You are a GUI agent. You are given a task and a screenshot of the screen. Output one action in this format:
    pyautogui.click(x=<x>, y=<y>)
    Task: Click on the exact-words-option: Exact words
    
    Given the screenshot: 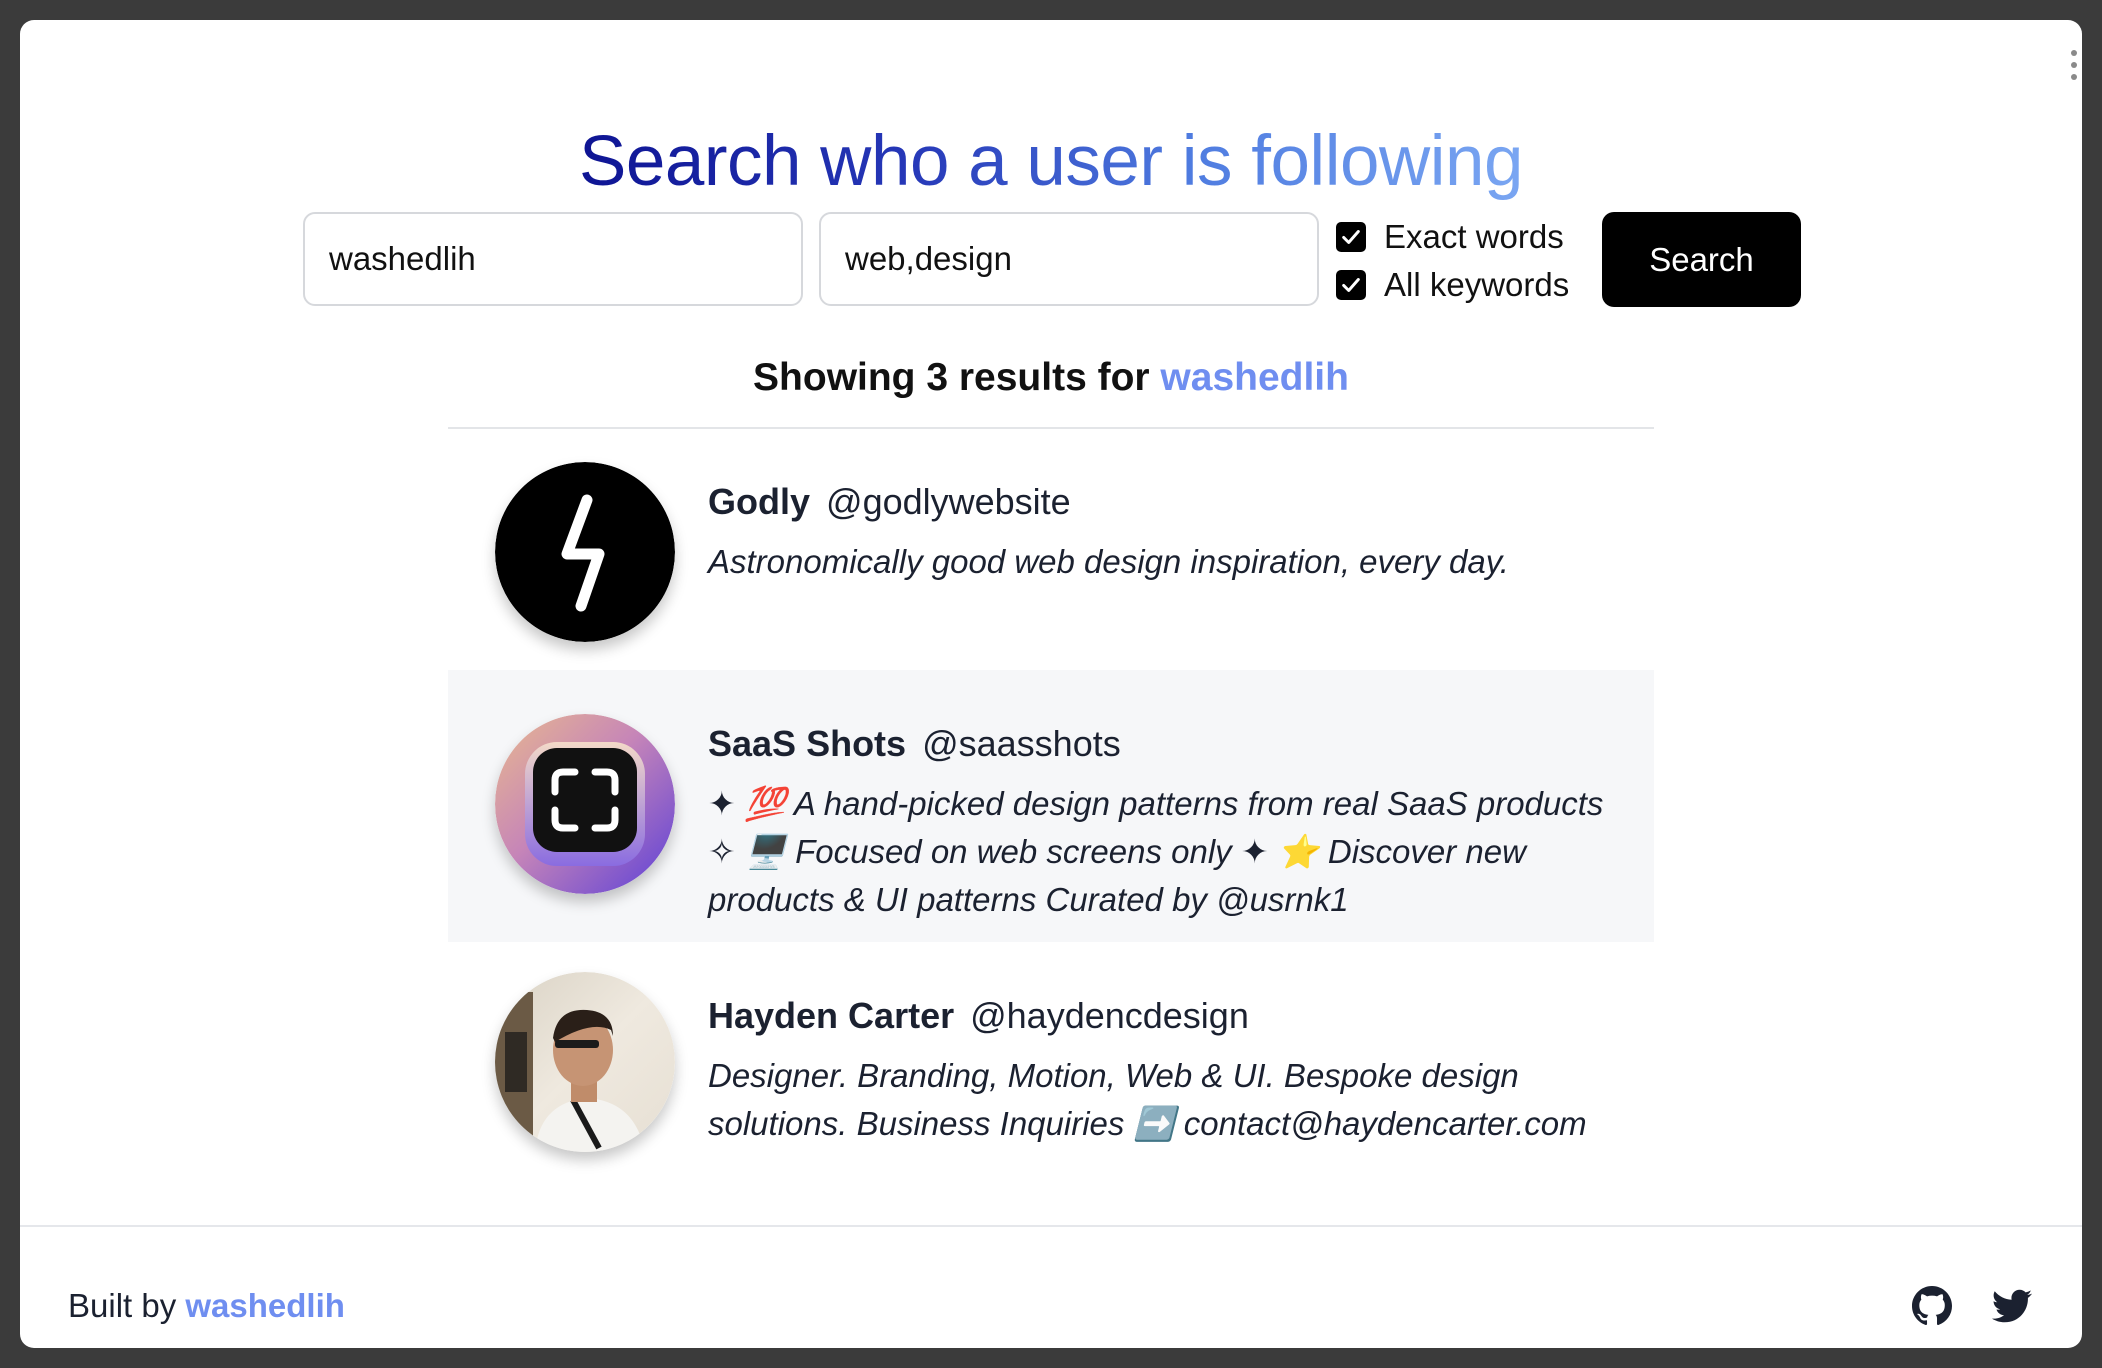 What is the action you would take?
    pyautogui.click(x=1450, y=237)
    